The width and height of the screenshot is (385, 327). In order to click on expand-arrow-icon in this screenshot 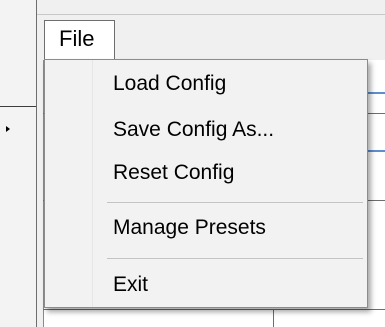, I will do `click(8, 129)`.